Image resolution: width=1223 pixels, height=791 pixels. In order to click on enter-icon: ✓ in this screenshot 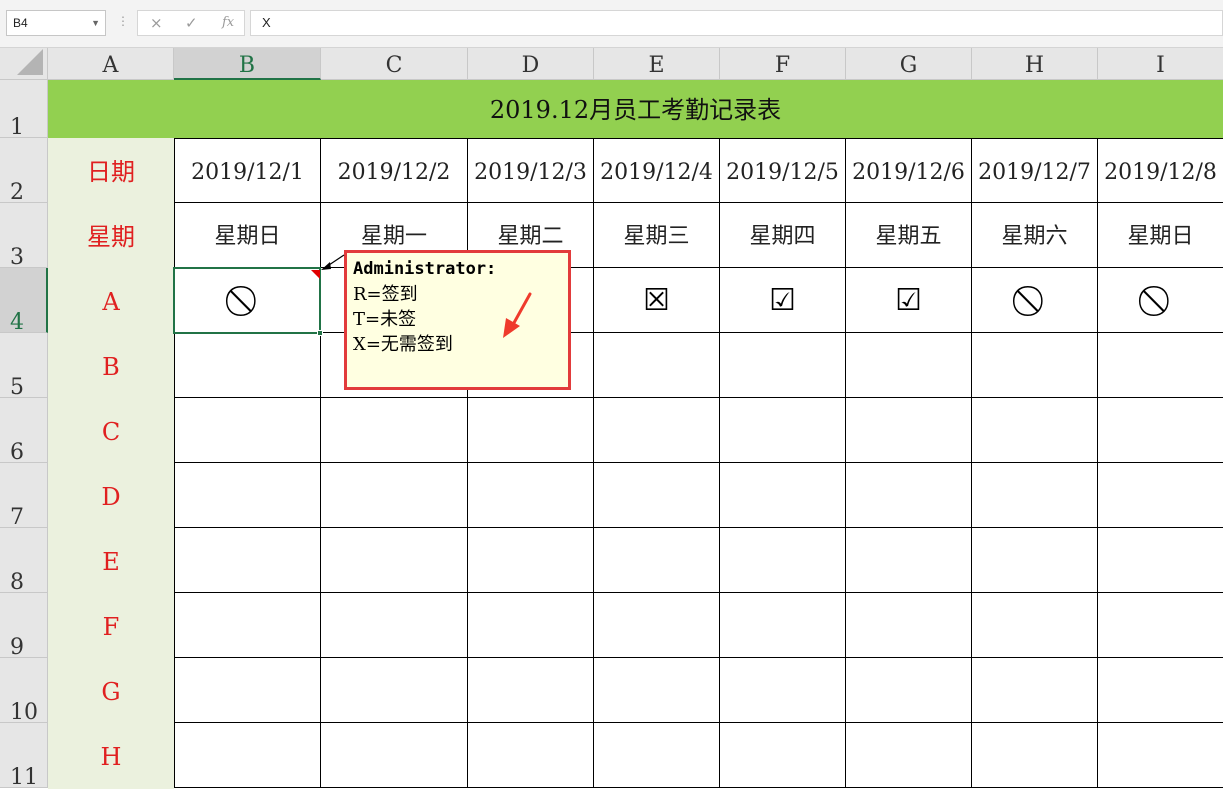, I will do `click(191, 23)`.